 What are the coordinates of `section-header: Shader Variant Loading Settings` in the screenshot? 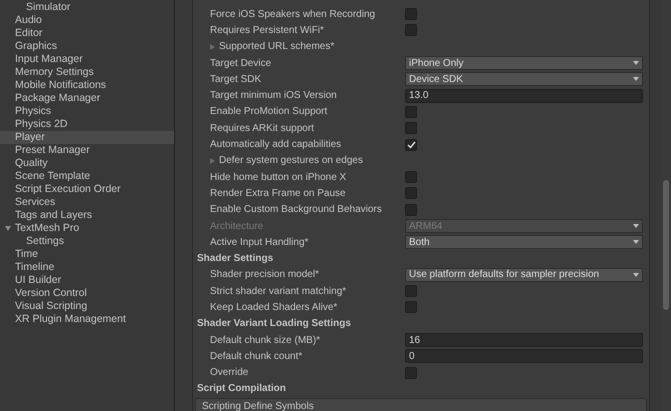 It's located at (273, 323).